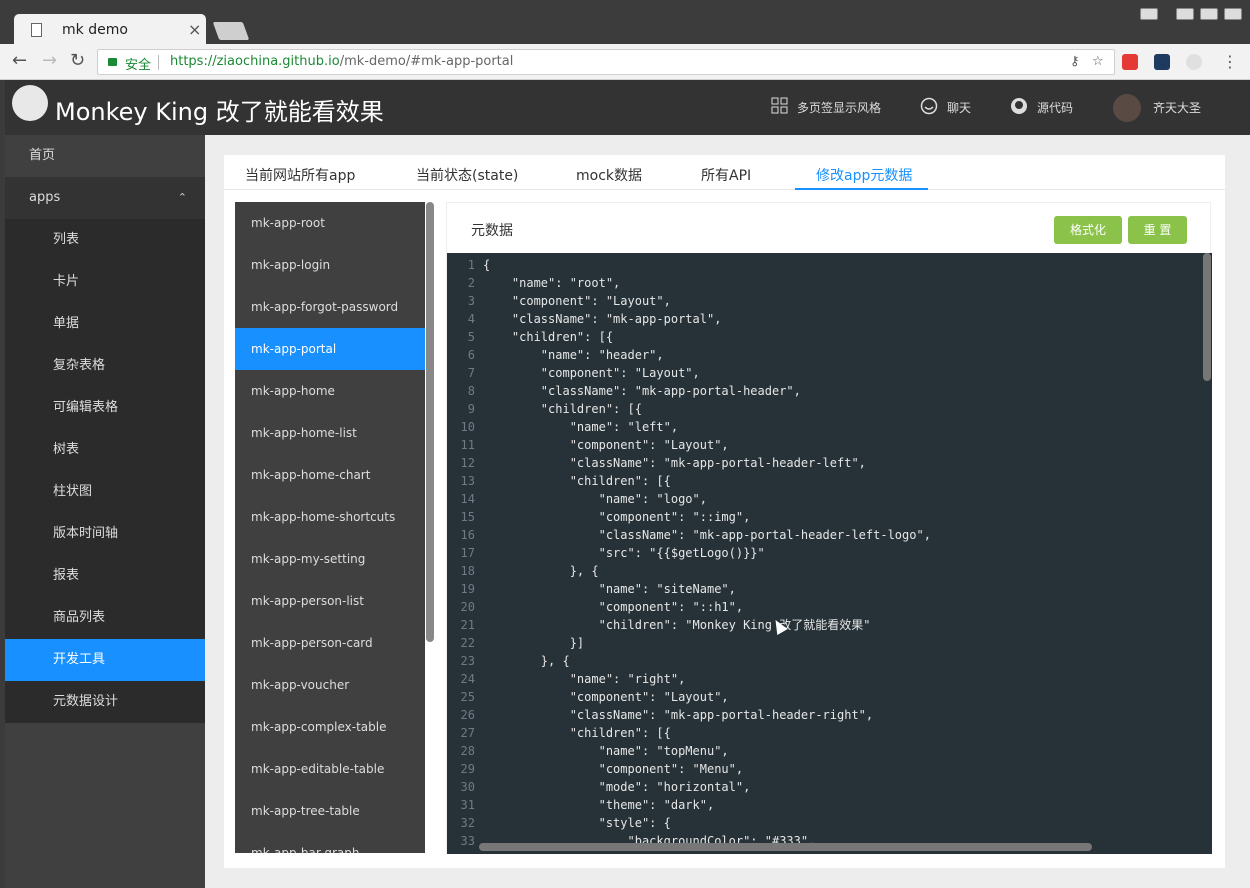 The width and height of the screenshot is (1250, 888). I want to click on list-item: mk-app-complex-table, so click(330, 727).